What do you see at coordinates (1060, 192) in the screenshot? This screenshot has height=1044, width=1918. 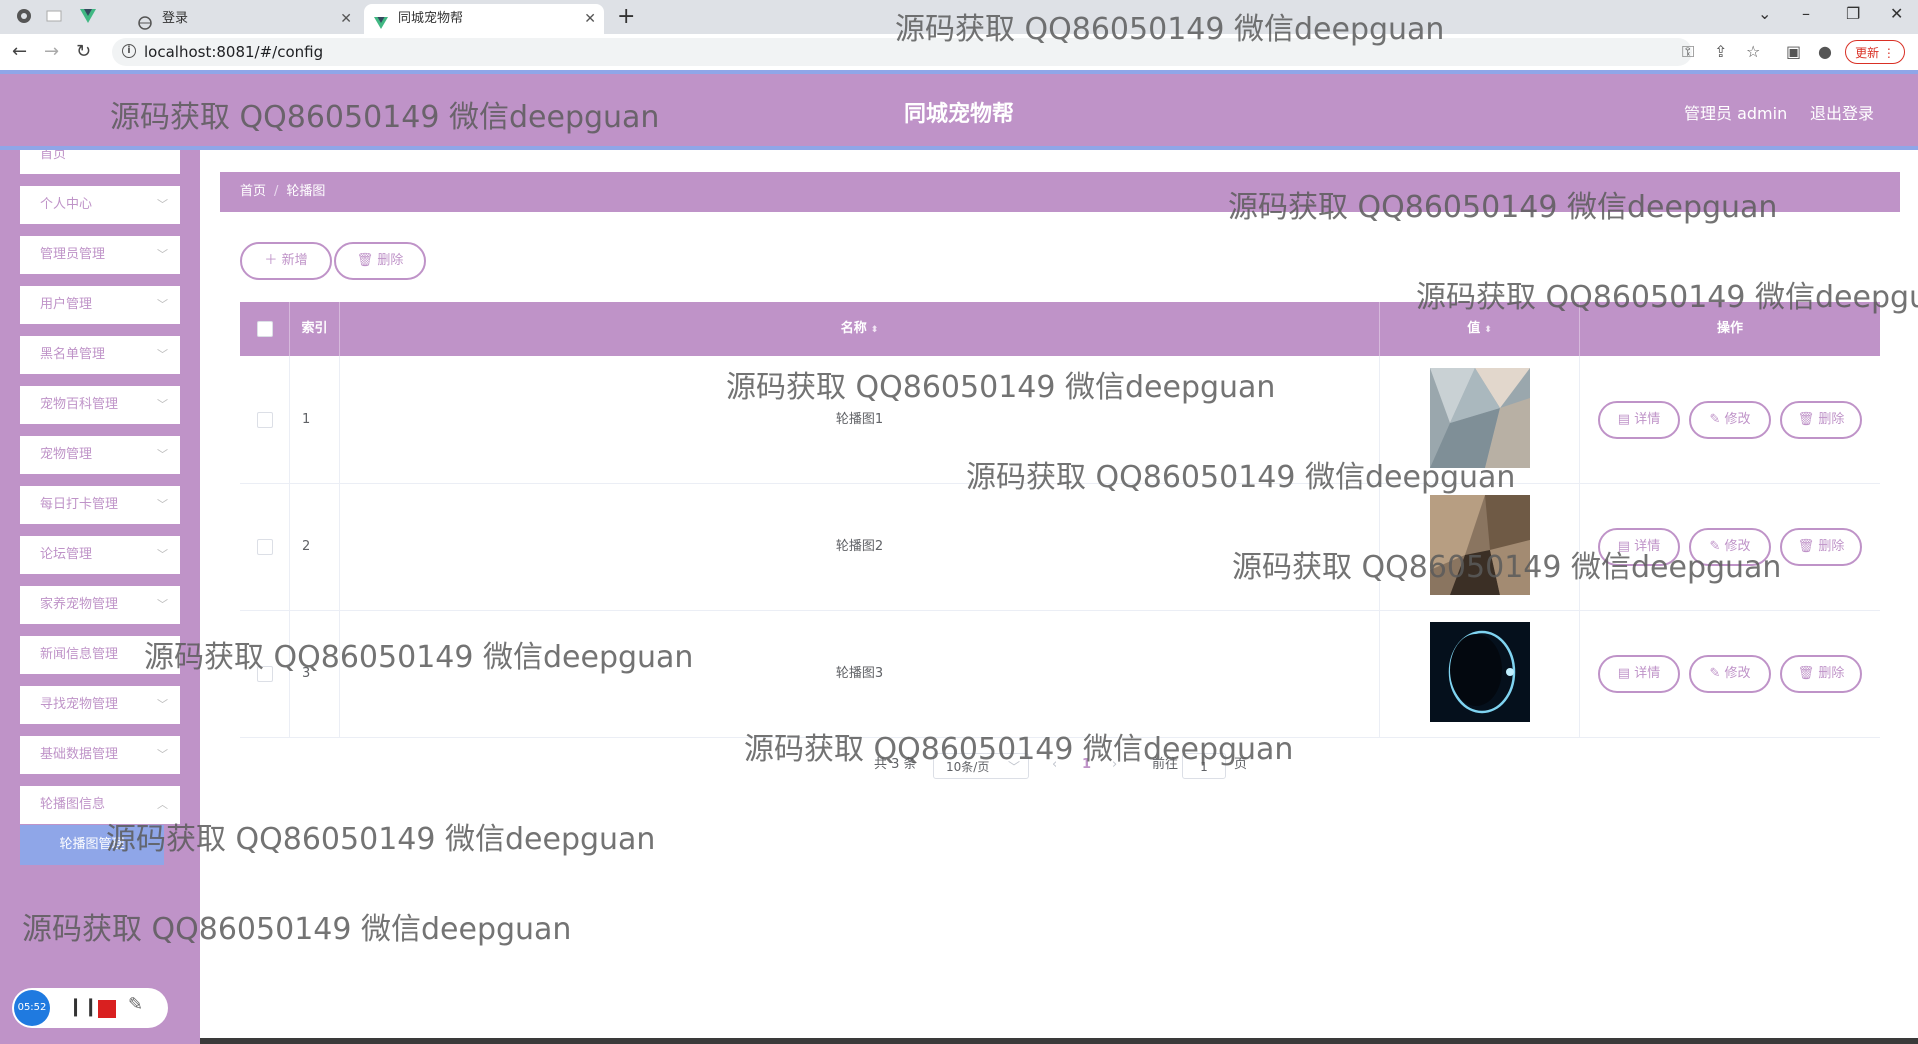 I see `breadcrumb: 首页 / 轮播图` at bounding box center [1060, 192].